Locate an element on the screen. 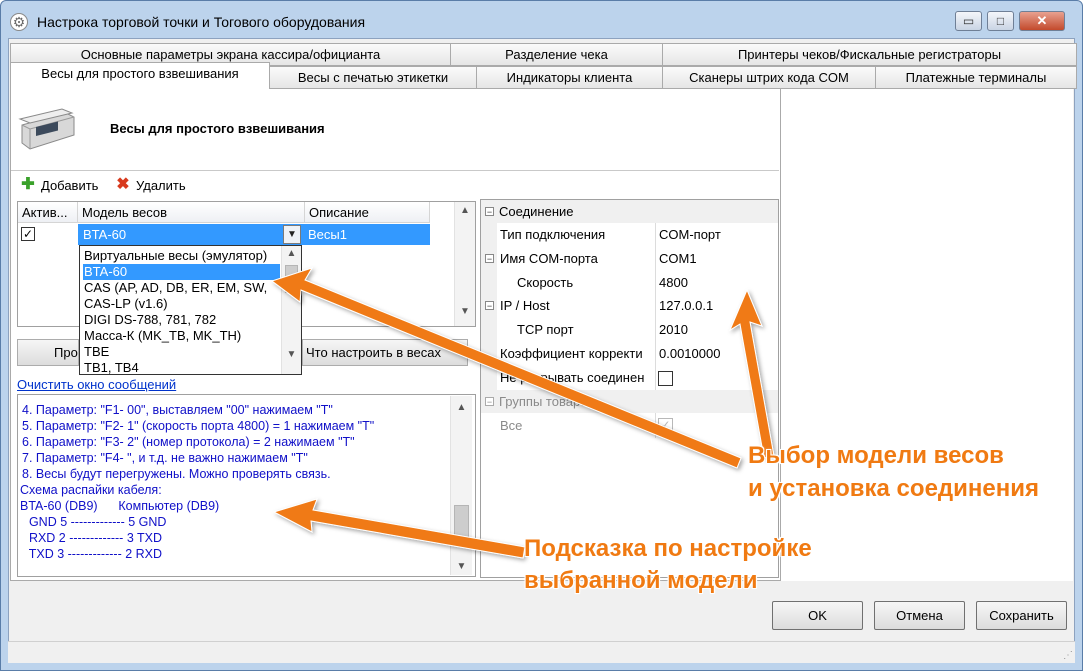 The image size is (1083, 671). header-divider is located at coordinates (395, 170).